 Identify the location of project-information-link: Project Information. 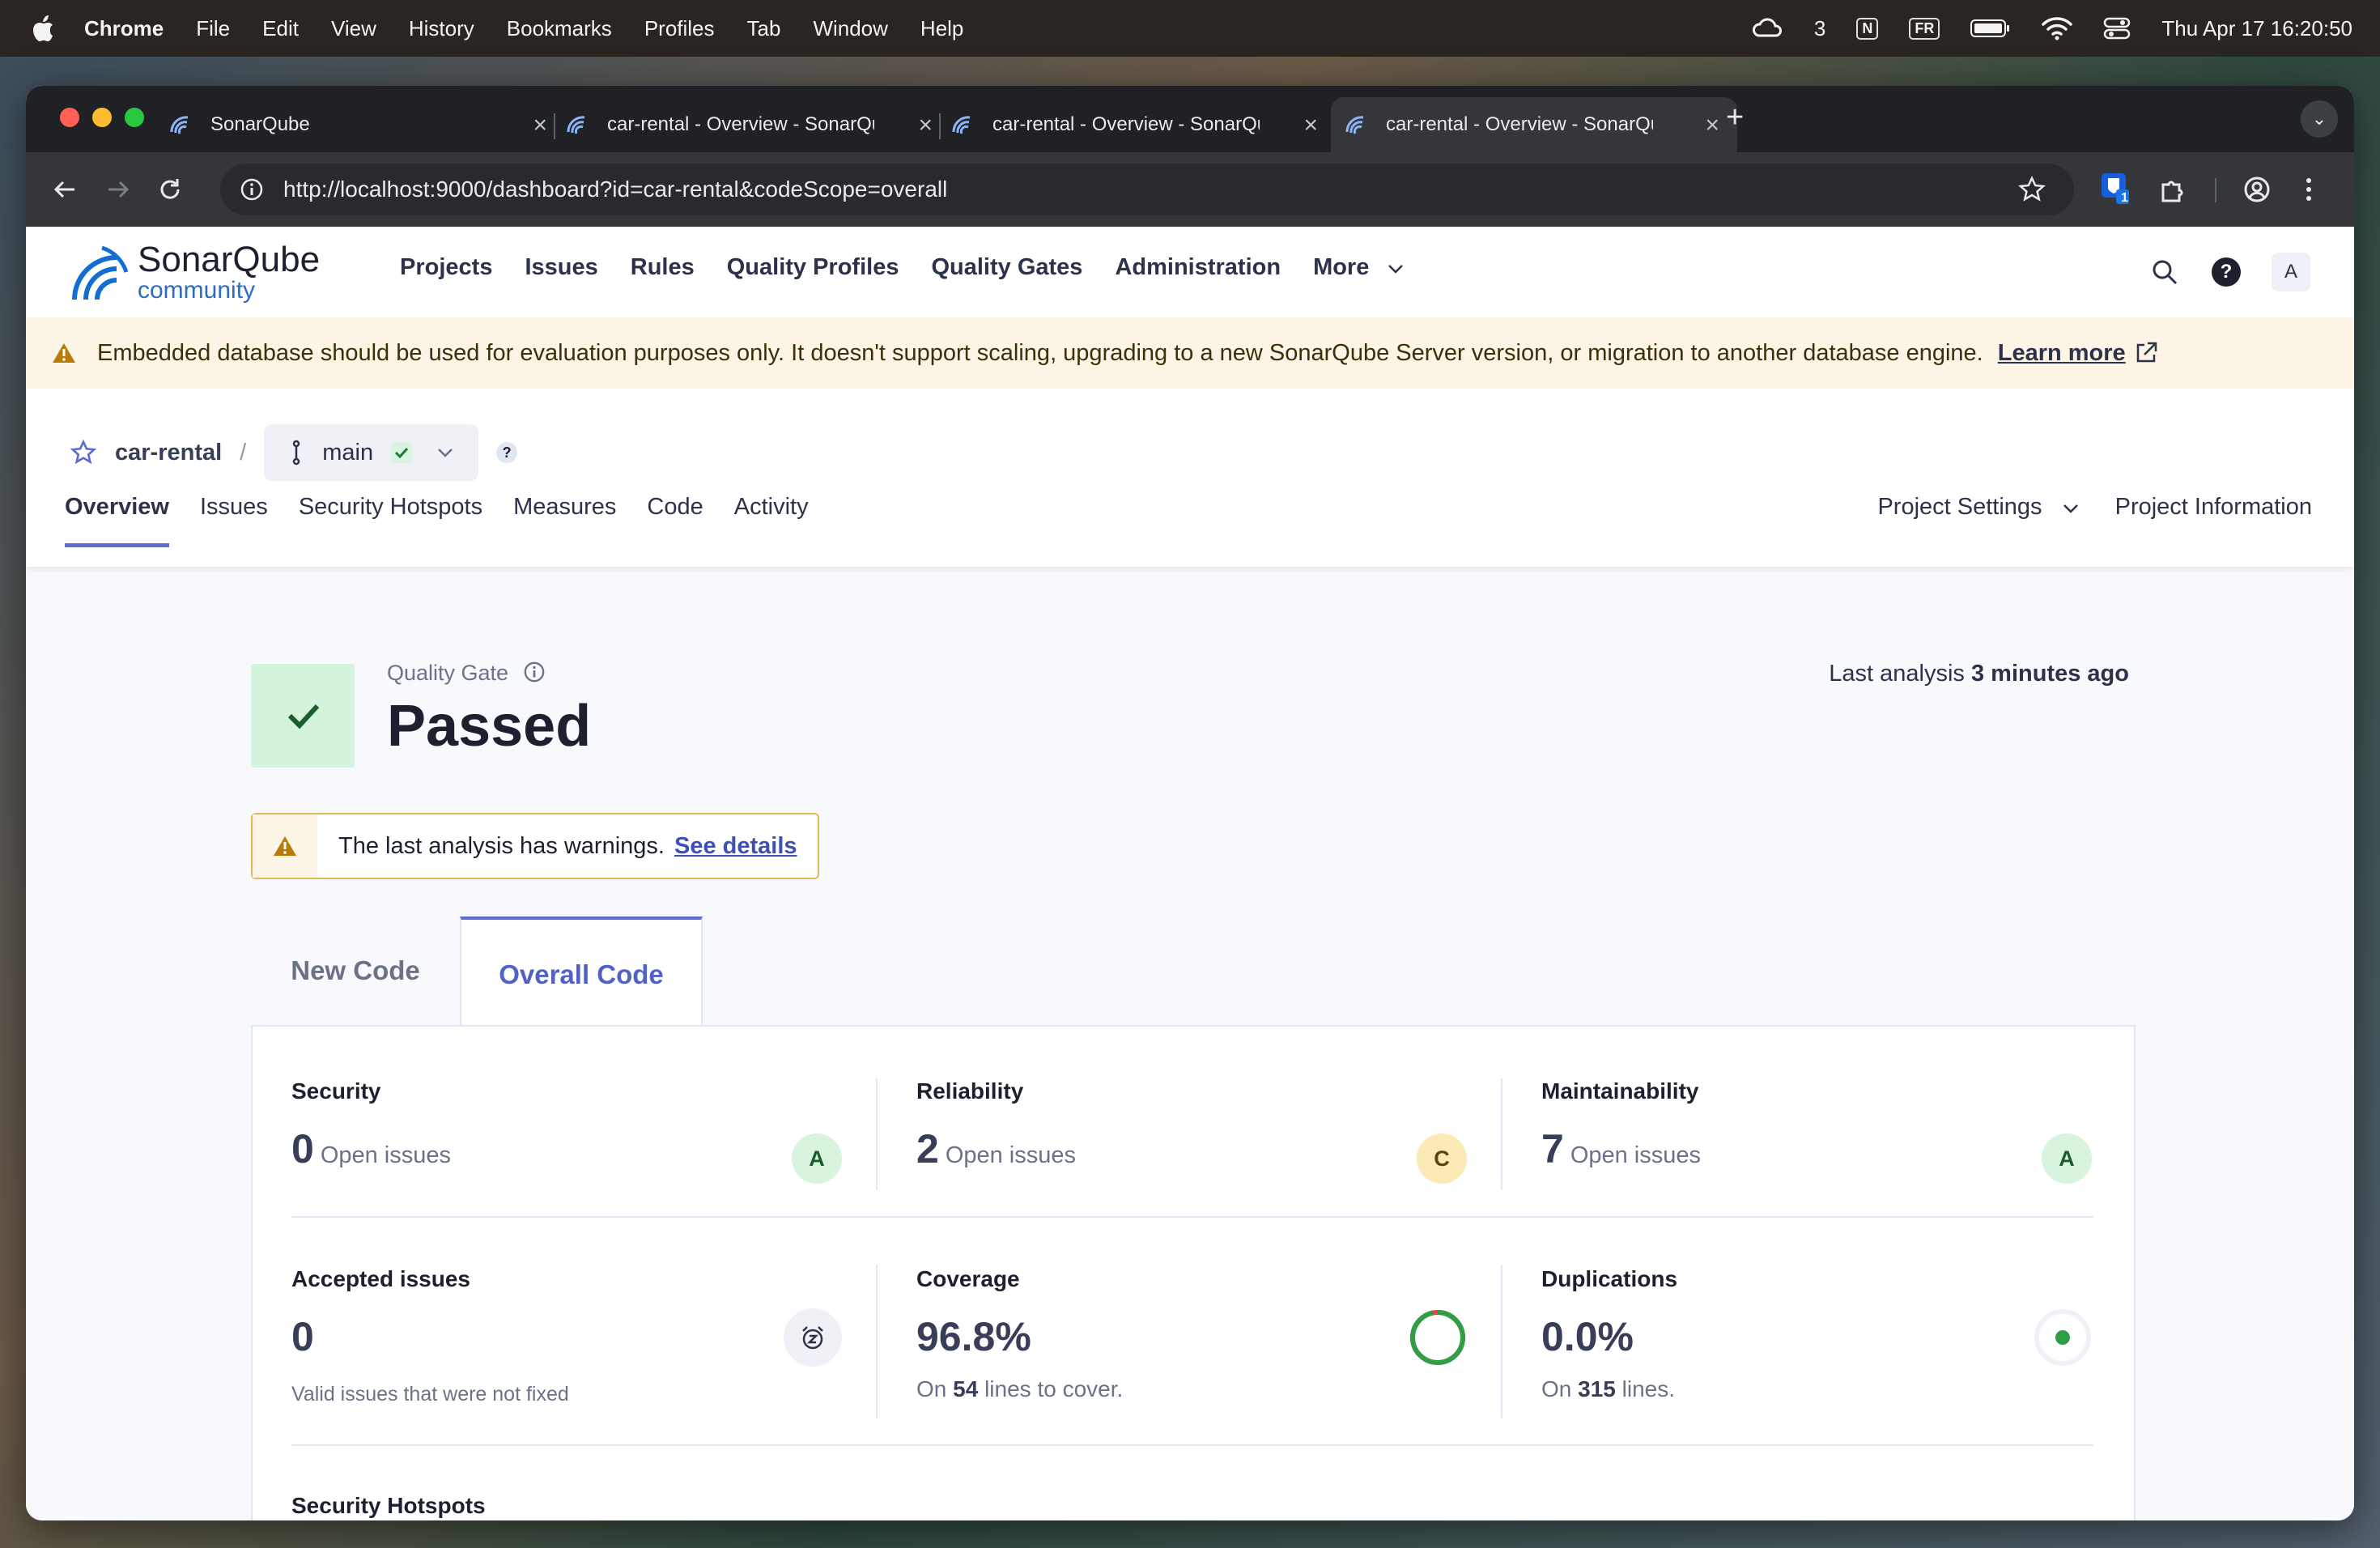
(2213, 508).